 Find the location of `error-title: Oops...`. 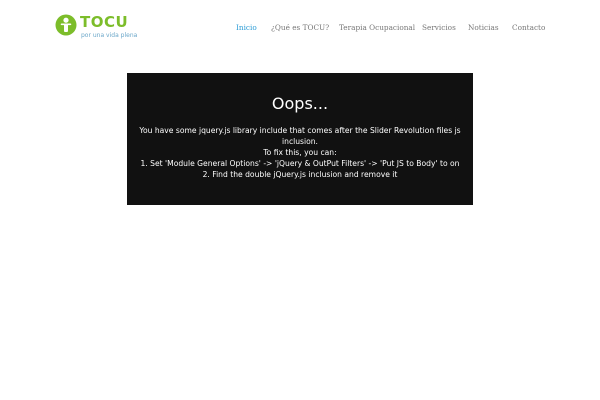

error-title: Oops... is located at coordinates (300, 103).